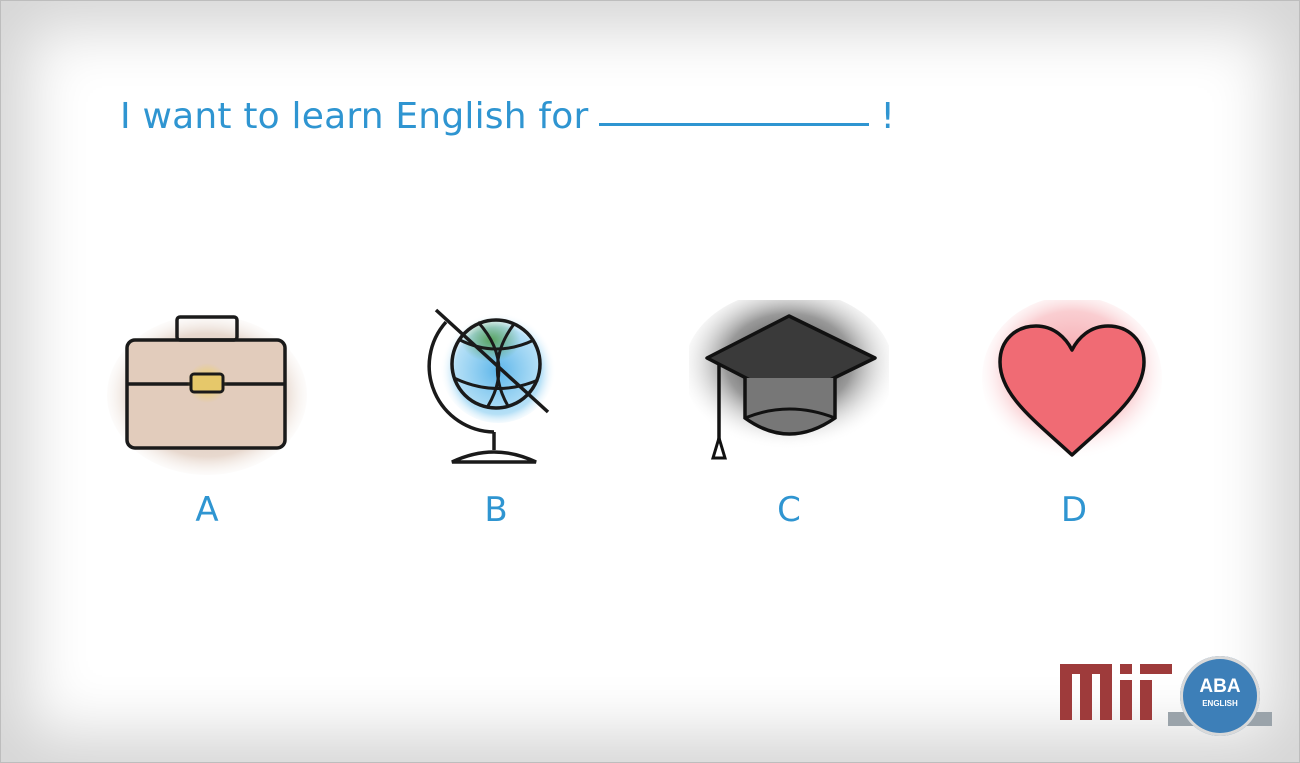 This screenshot has width=1300, height=763. I want to click on question-prefix: I want to learn English for, so click(354, 116).